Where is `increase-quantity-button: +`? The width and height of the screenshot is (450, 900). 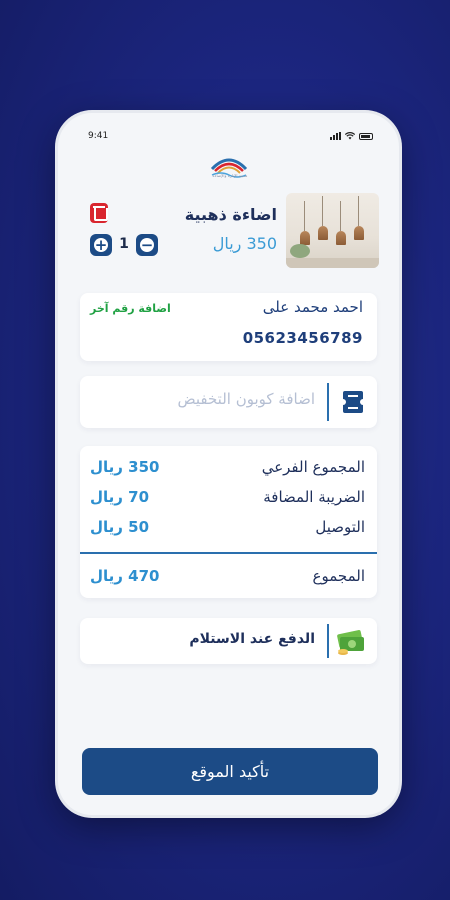 increase-quantity-button: + is located at coordinates (101, 245).